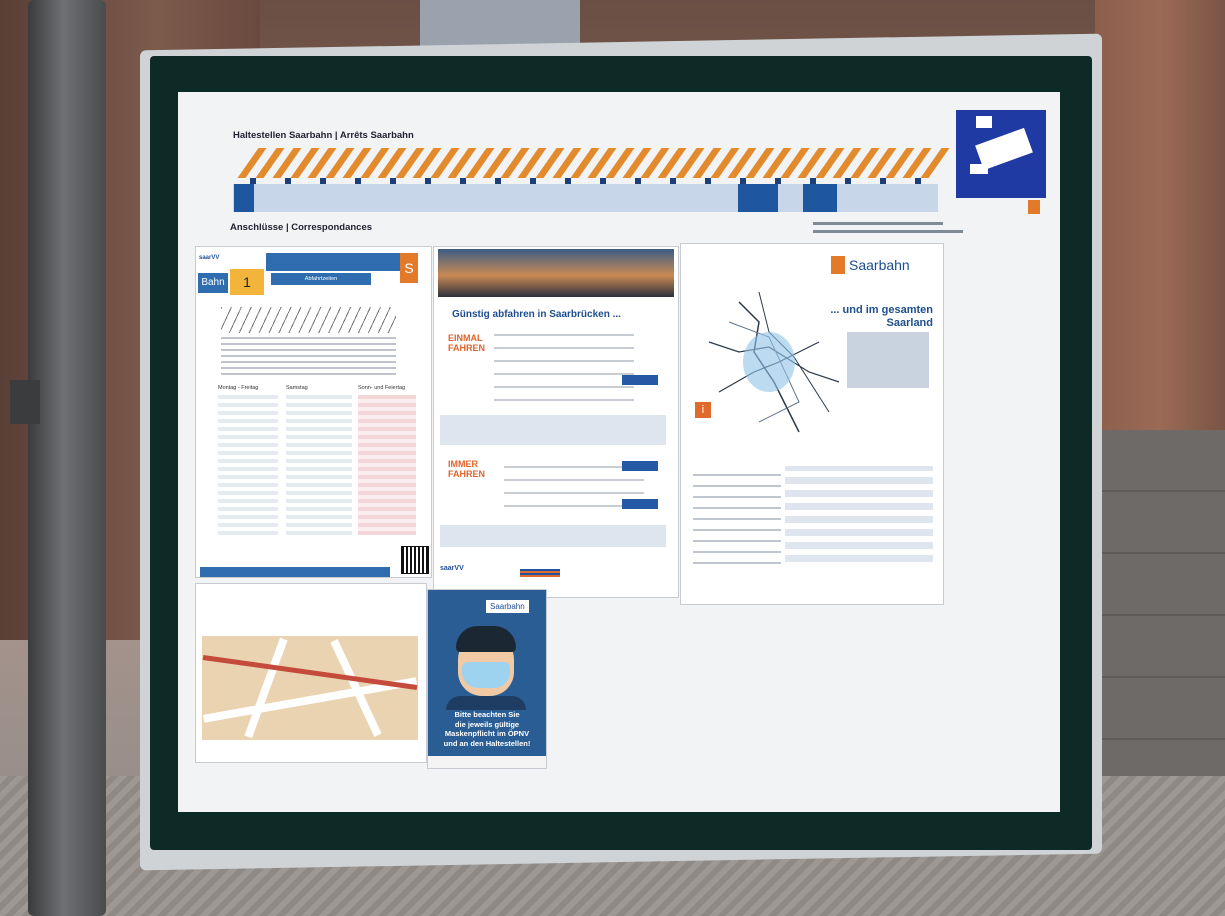  I want to click on network-map-panel: Saarbahn ... und im gesamten Saarland i, so click(812, 424).